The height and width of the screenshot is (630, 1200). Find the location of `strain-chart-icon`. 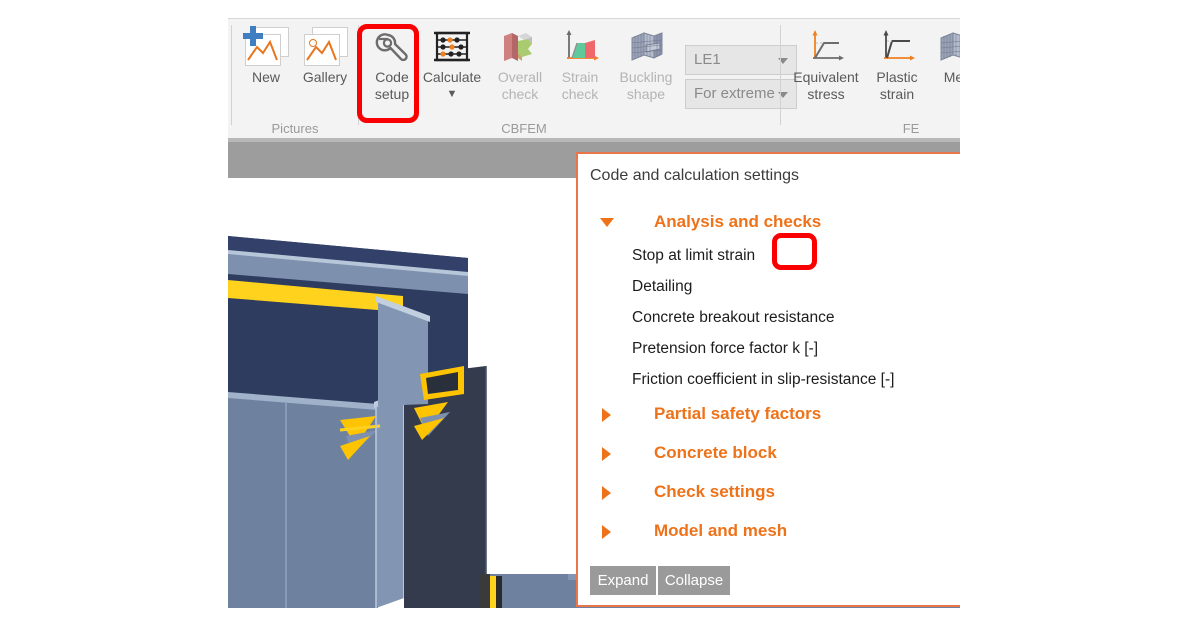

strain-chart-icon is located at coordinates (580, 47).